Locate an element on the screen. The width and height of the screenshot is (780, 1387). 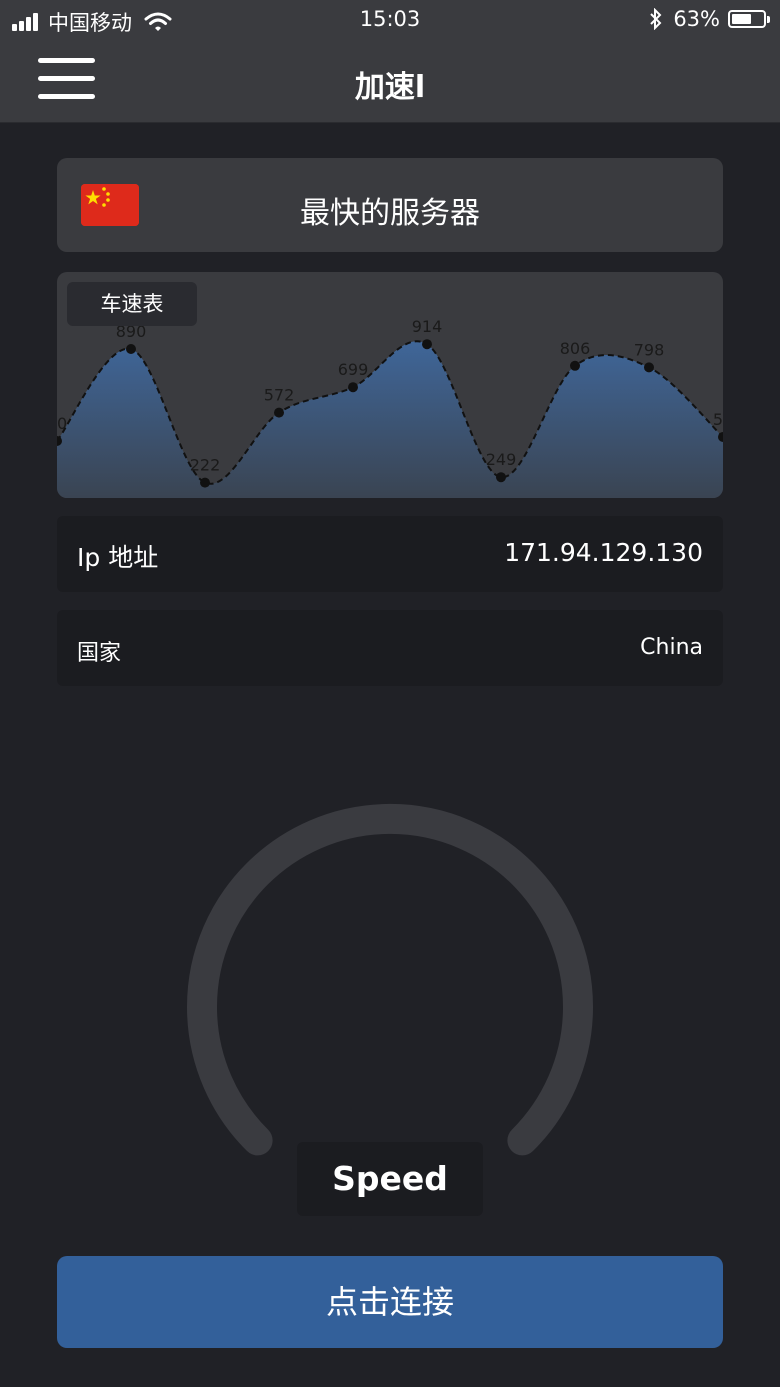
data-label: 249 is located at coordinates (501, 459).